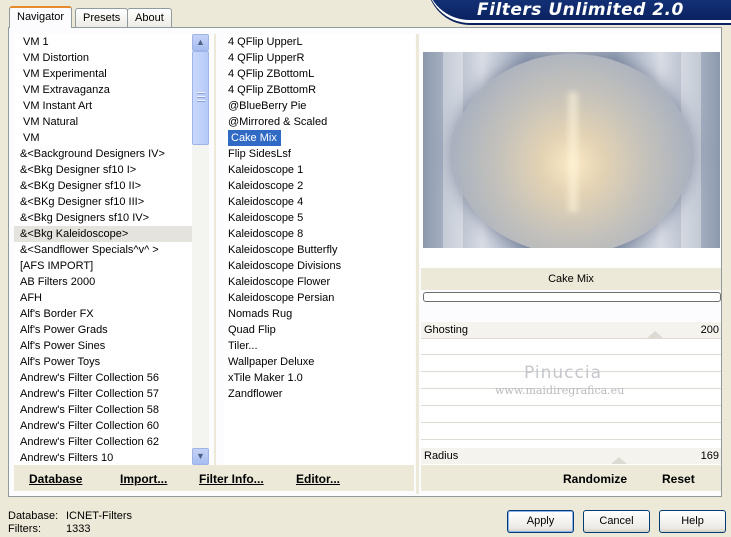 The width and height of the screenshot is (731, 537). I want to click on database-button: Database, so click(55, 479).